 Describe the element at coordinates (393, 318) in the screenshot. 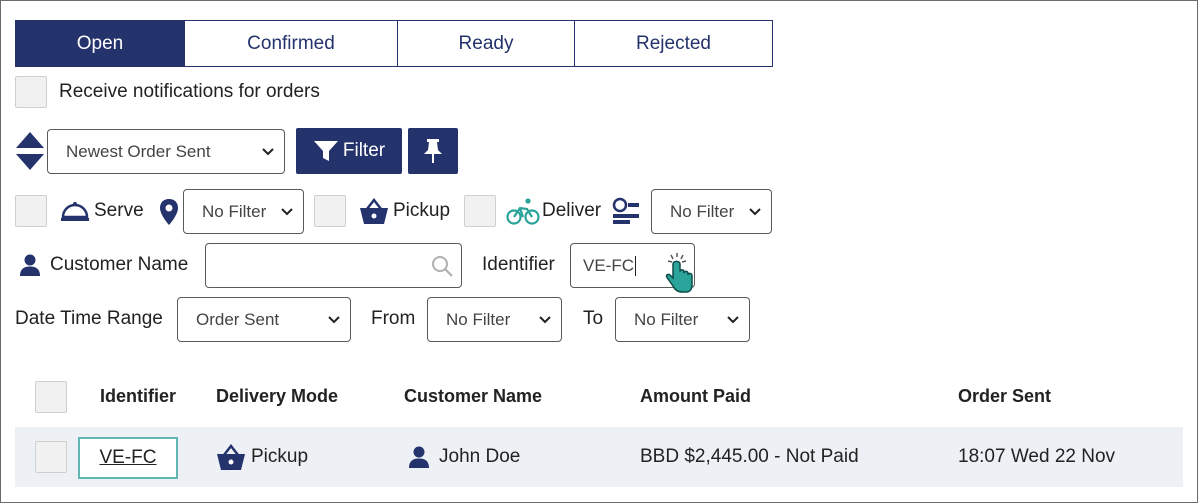

I see `from-label: From` at that location.